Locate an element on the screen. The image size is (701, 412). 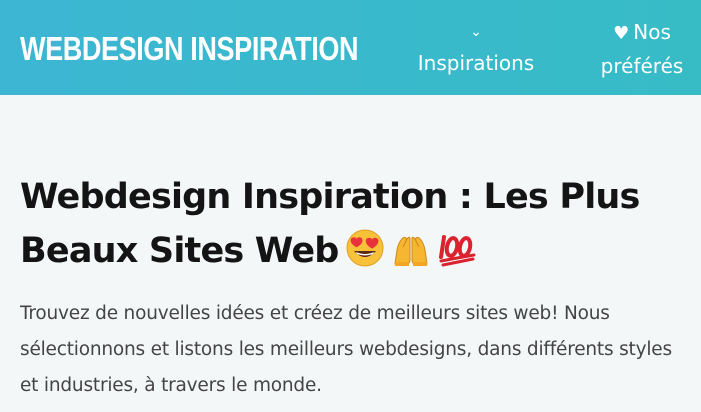
nav-favorites: ♥ Nos préférés is located at coordinates (642, 49).